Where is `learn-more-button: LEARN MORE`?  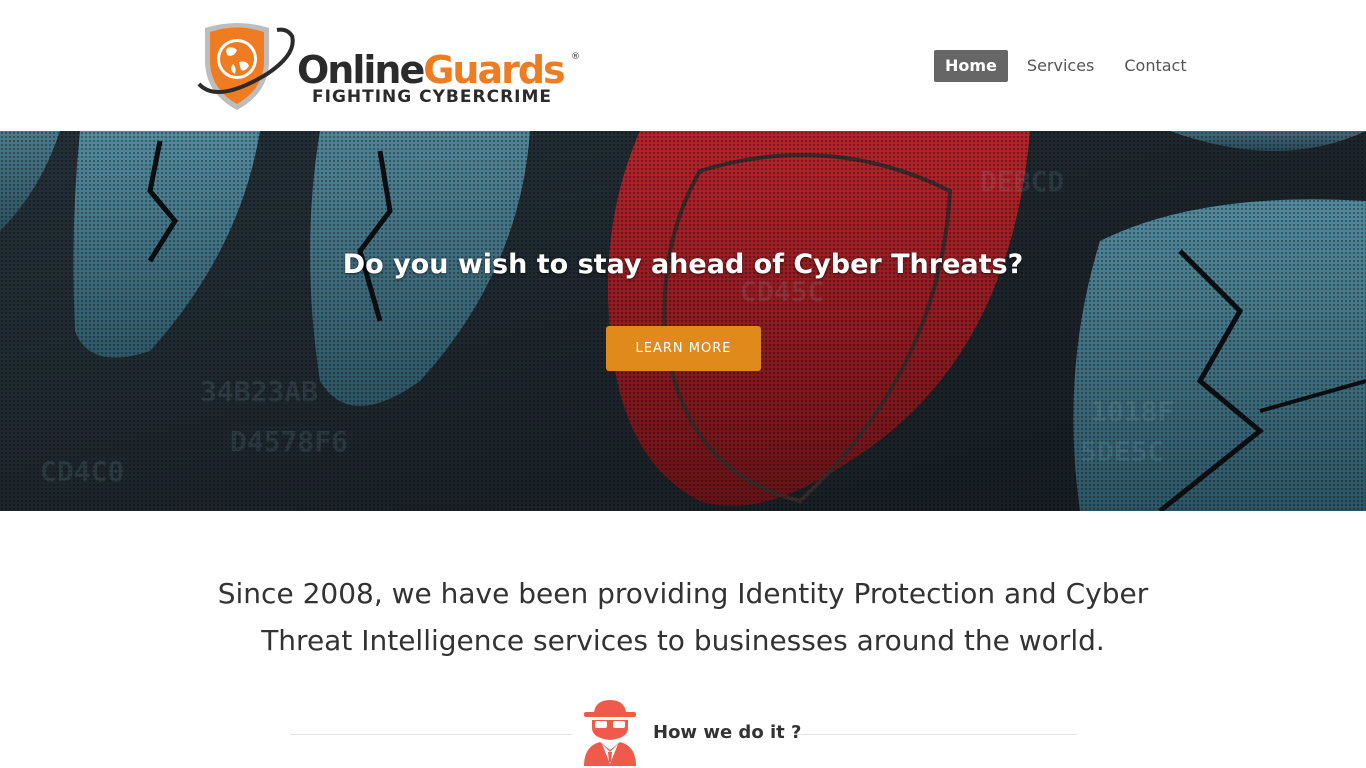
learn-more-button: LEARN MORE is located at coordinates (683, 348).